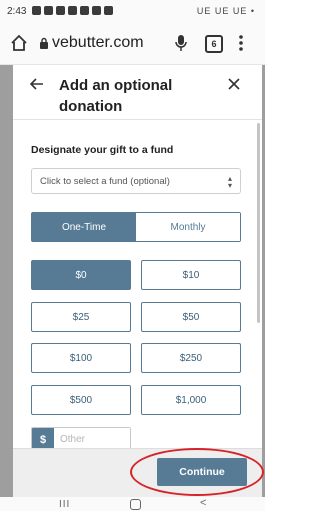  I want to click on home-icon, so click(19, 43).